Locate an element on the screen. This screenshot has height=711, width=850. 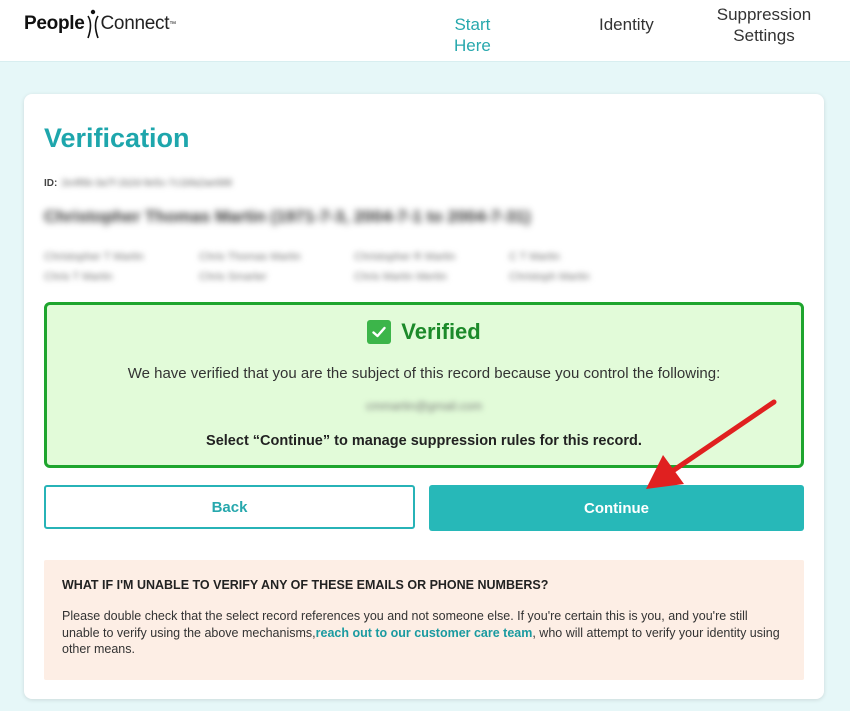
verified-title: Verified is located at coordinates (441, 331).